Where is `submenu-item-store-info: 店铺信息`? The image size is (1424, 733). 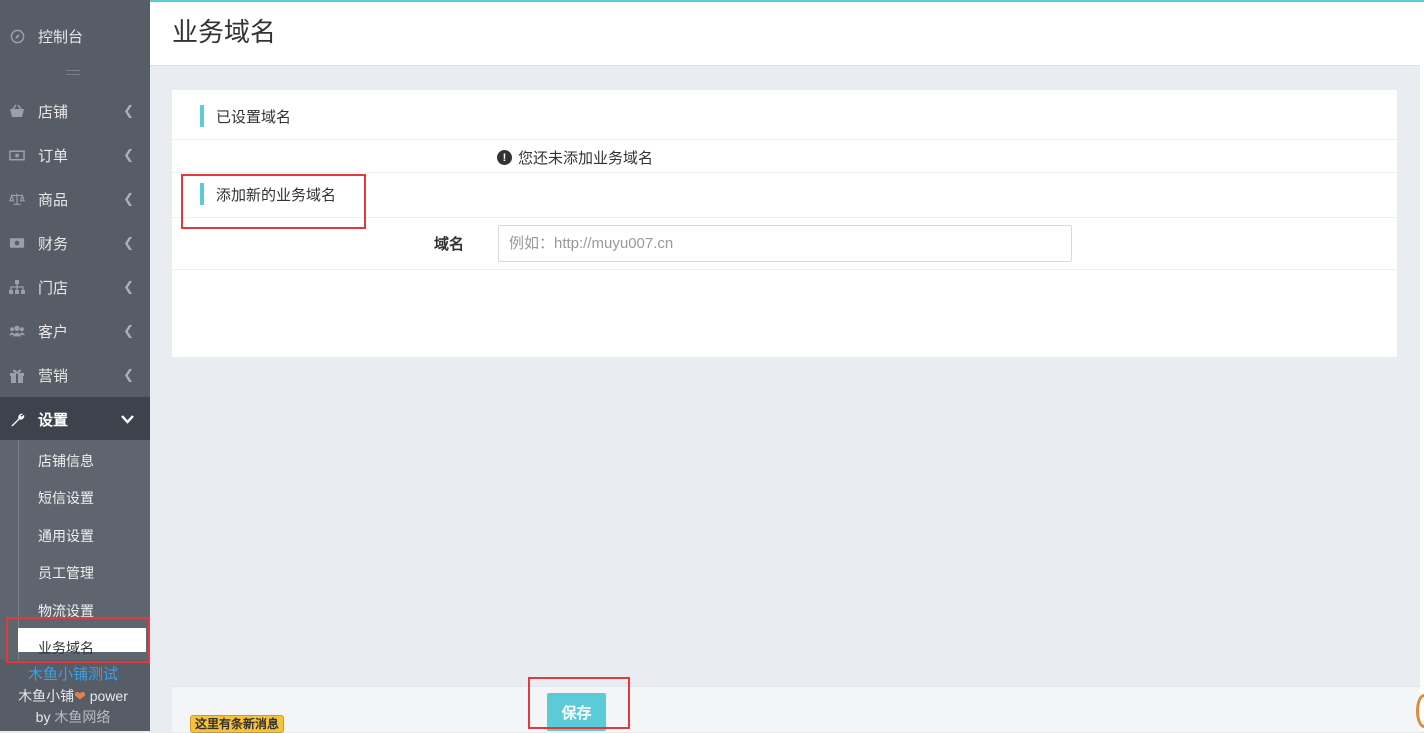
submenu-item-store-info: 店铺信息 is located at coordinates (66, 461).